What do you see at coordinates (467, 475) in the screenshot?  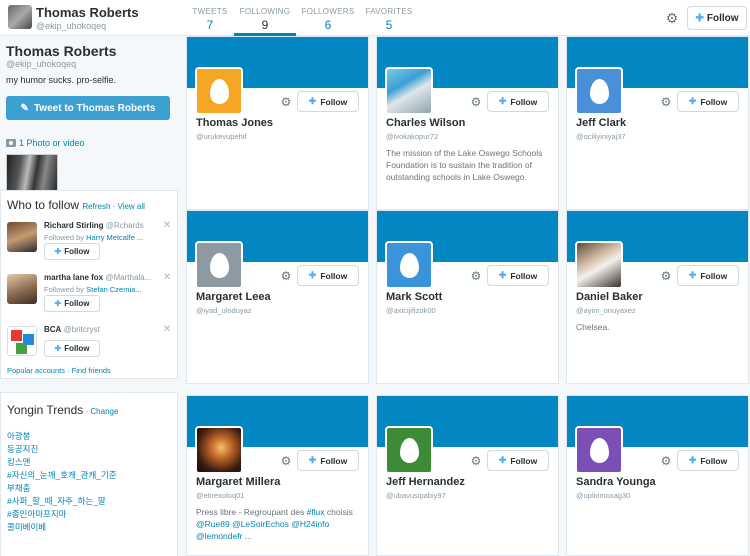 I see `user-card: ⚙ ✚ Follow Jeff Hernandez @ubavusipabiy97` at bounding box center [467, 475].